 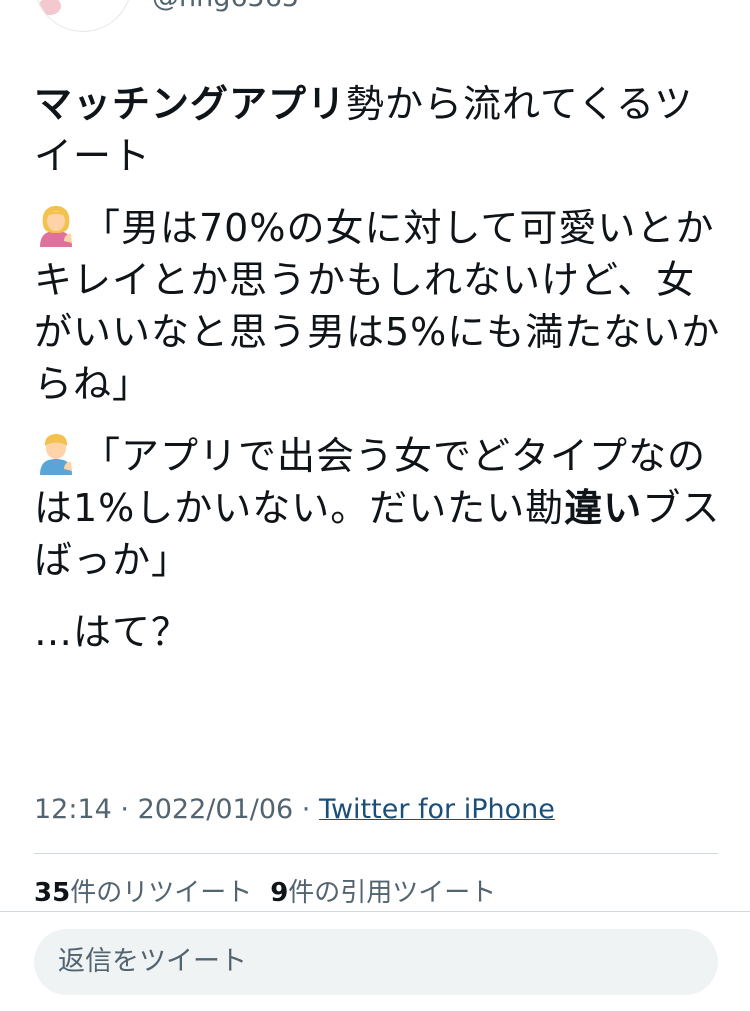 What do you see at coordinates (56, 226) in the screenshot?
I see `woman-tipping-hand-icon` at bounding box center [56, 226].